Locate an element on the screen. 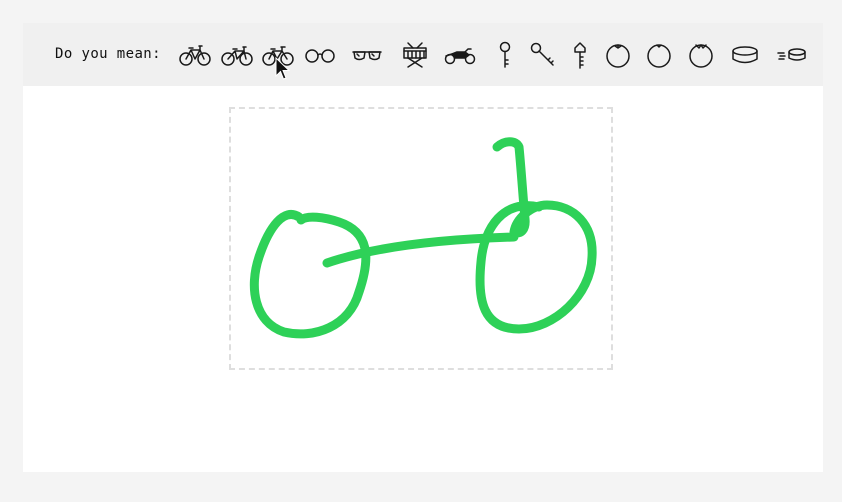  drum-icon is located at coordinates (415, 55).